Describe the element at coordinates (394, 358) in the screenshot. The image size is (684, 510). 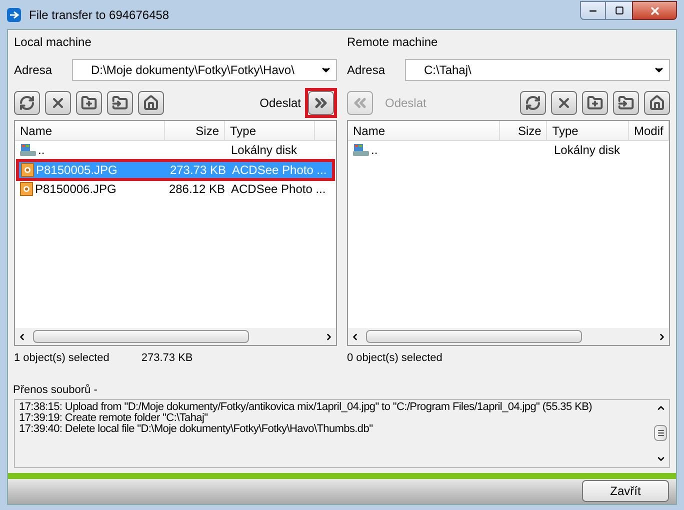
I see `selection-status: 0 object(s) selected` at that location.